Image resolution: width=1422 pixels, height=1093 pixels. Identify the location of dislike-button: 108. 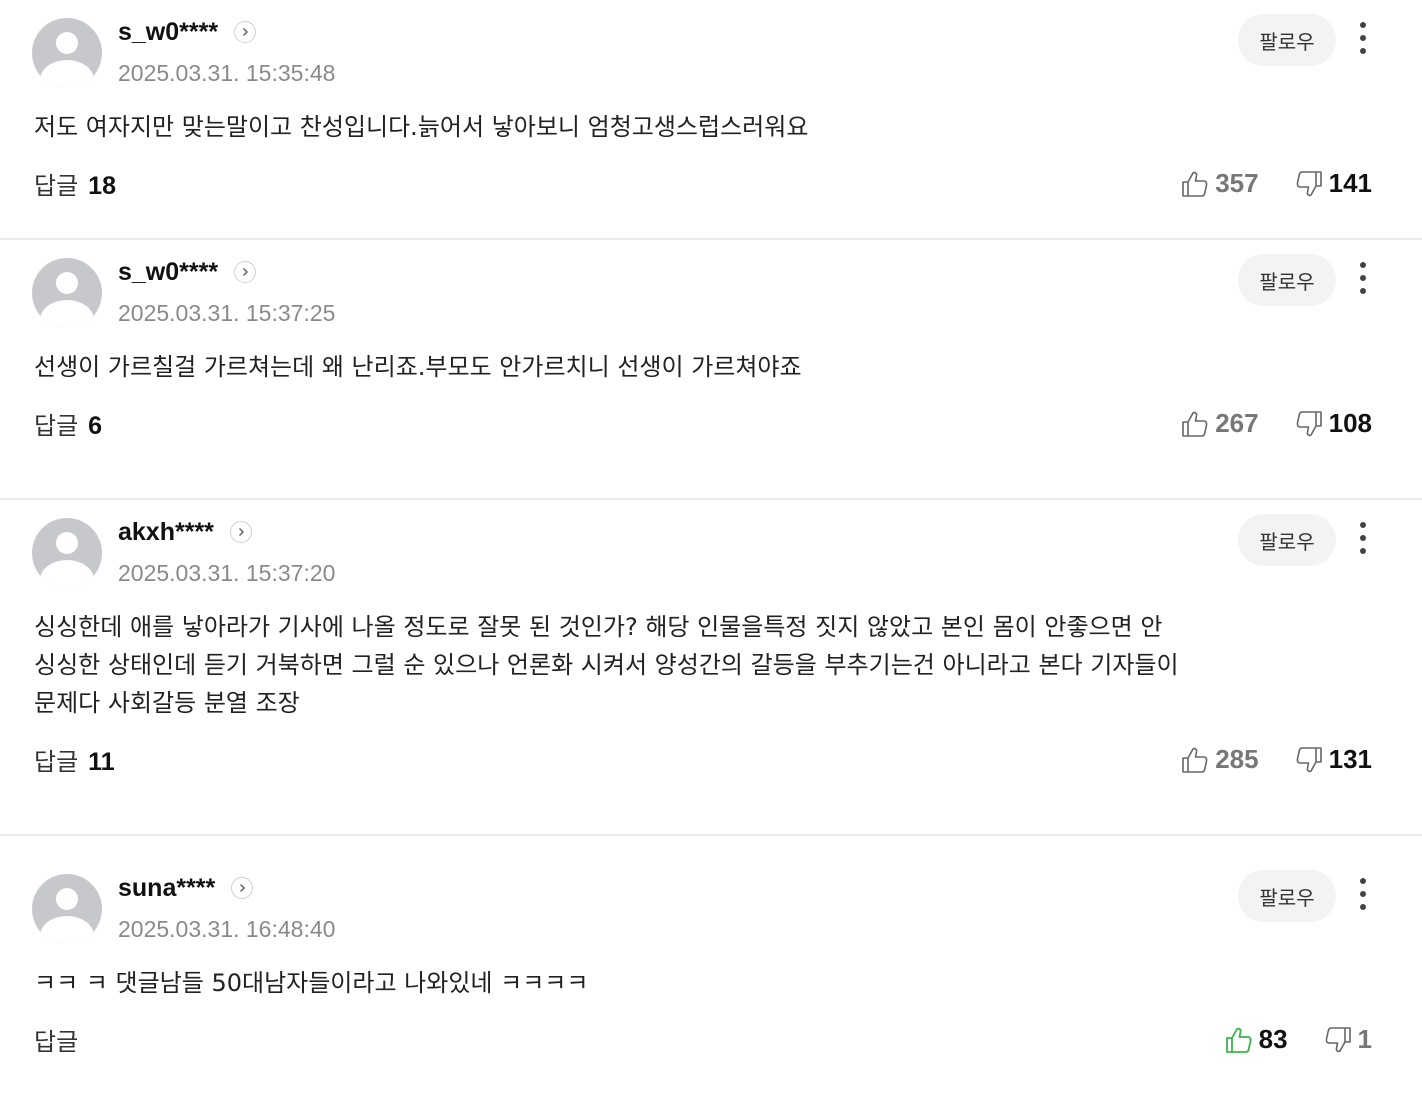
(1333, 423).